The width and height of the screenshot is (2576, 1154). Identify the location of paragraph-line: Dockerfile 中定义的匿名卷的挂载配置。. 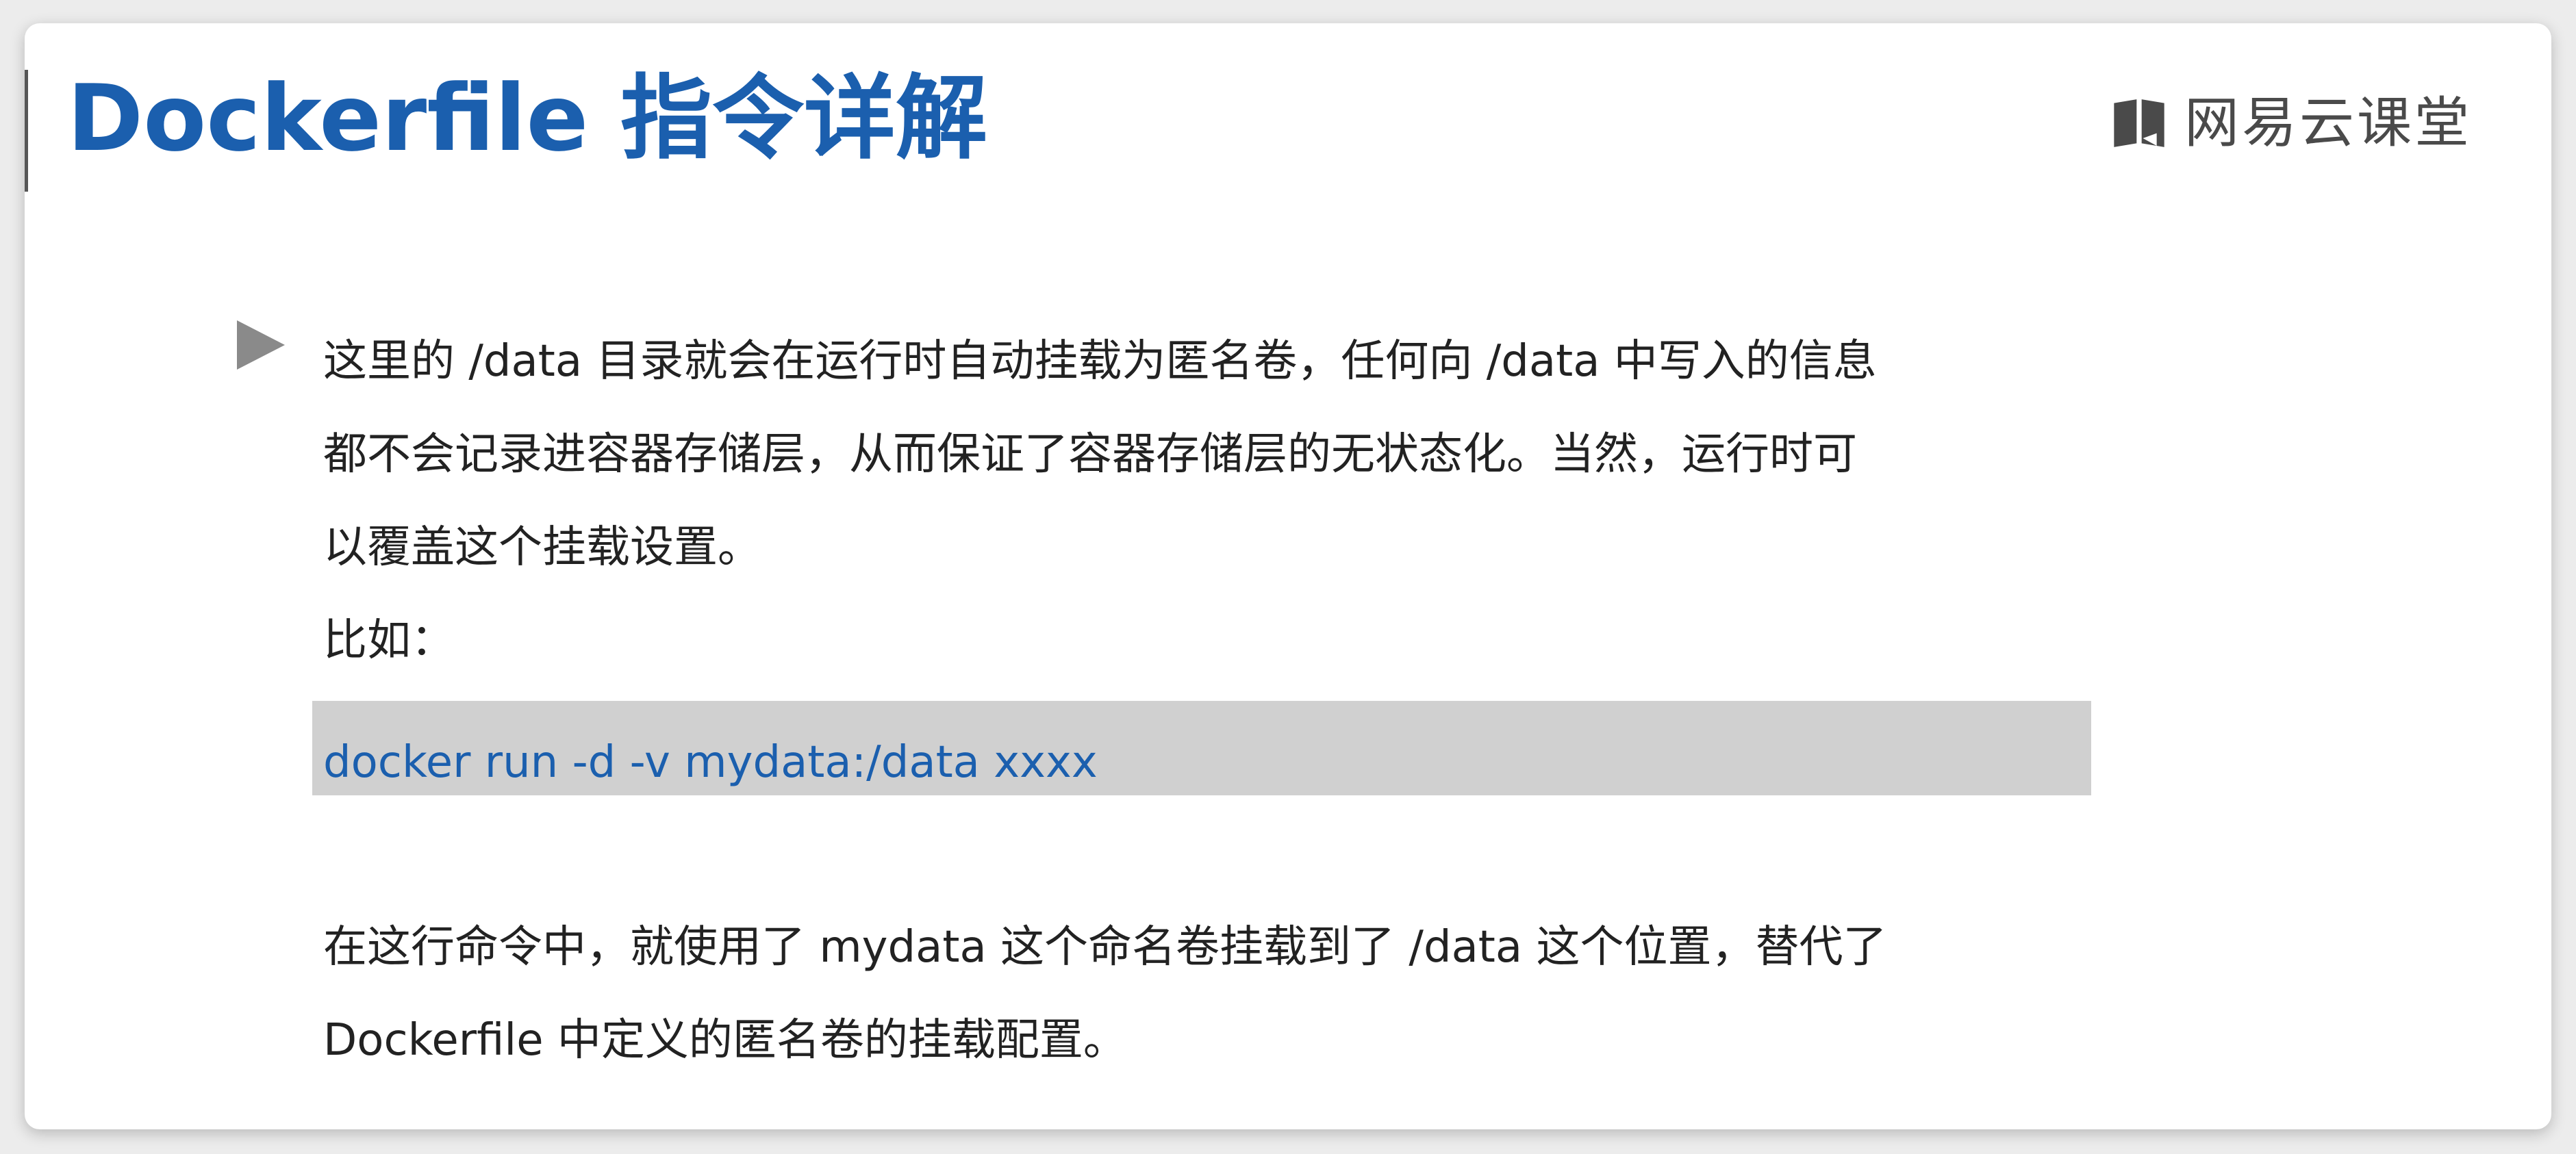
(725, 1040).